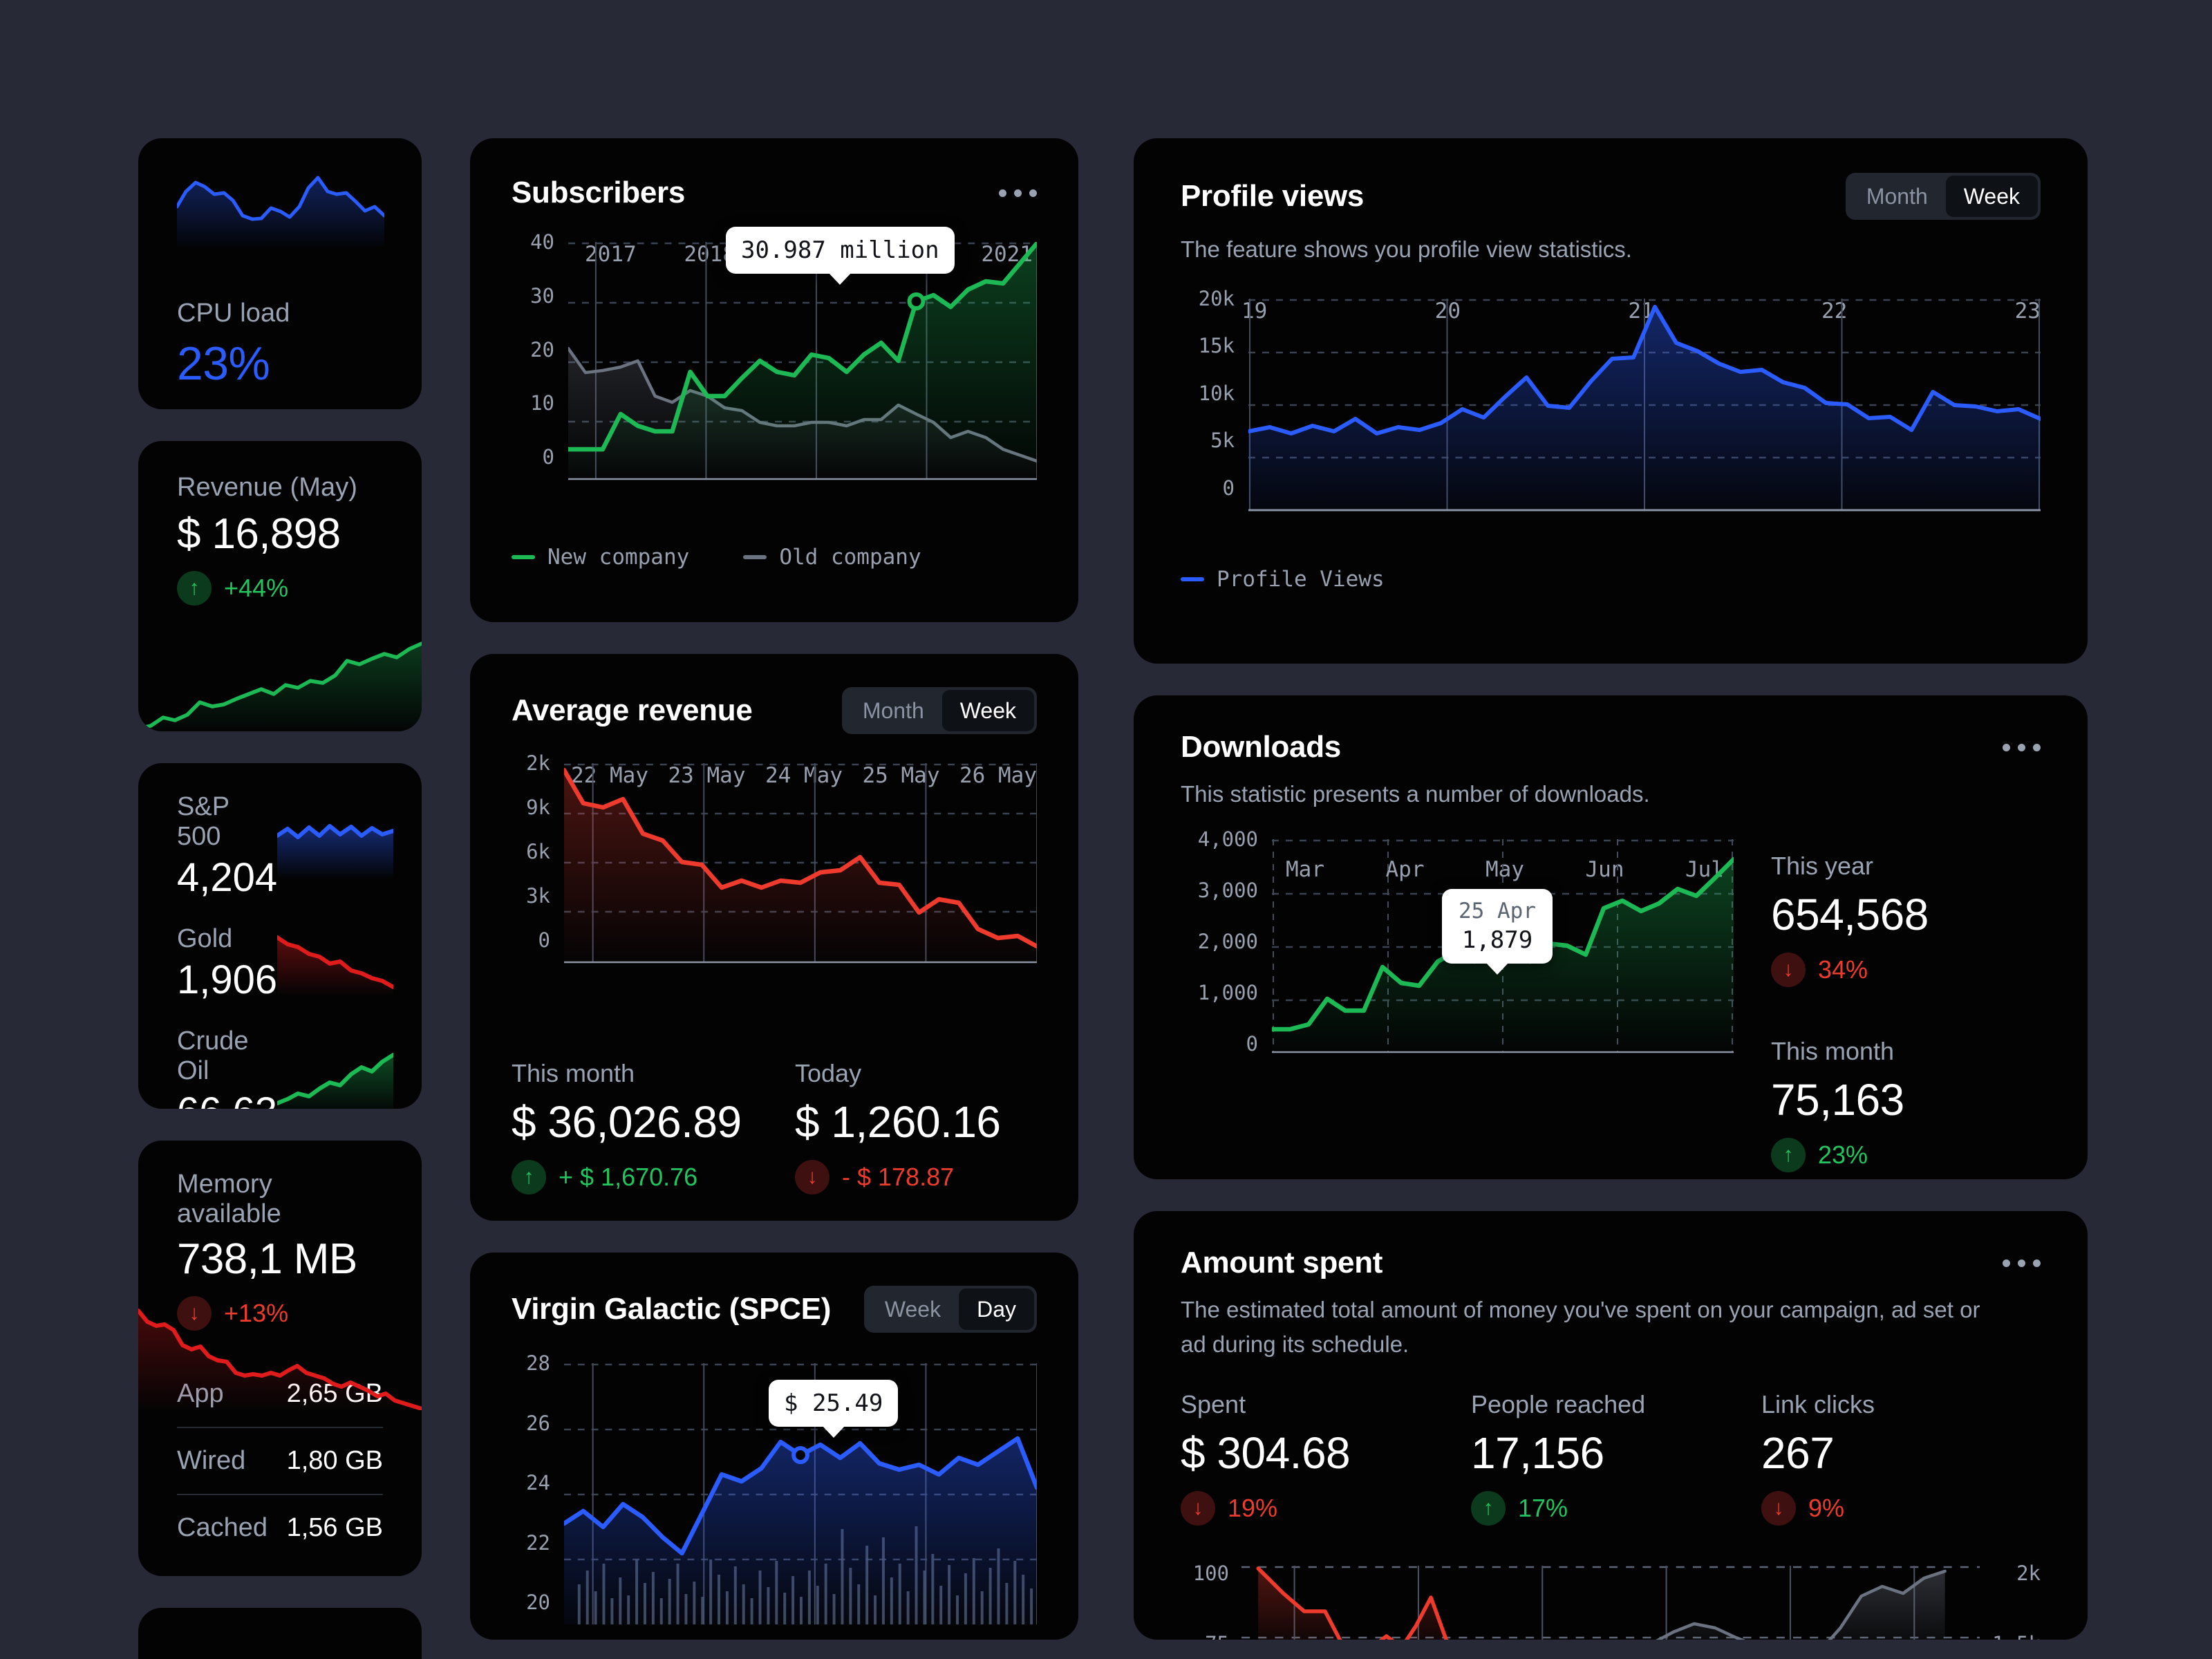 This screenshot has width=2212, height=1659. Describe the element at coordinates (280, 1461) in the screenshot. I see `memory-row: Wired 1,80 GB` at that location.